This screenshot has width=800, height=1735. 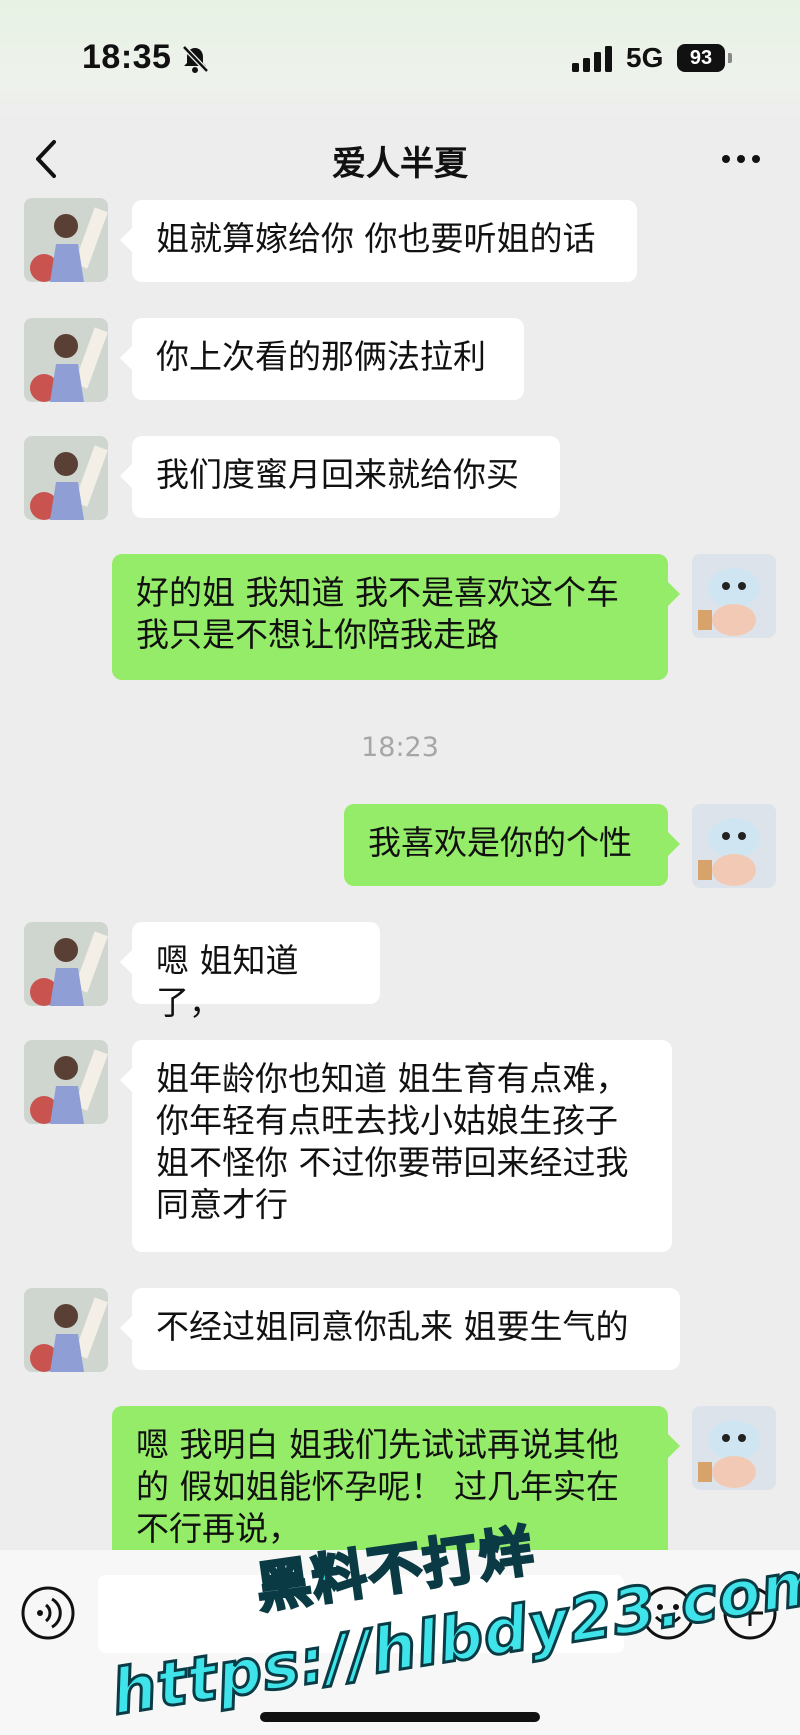 I want to click on battery-cap, so click(x=730, y=58).